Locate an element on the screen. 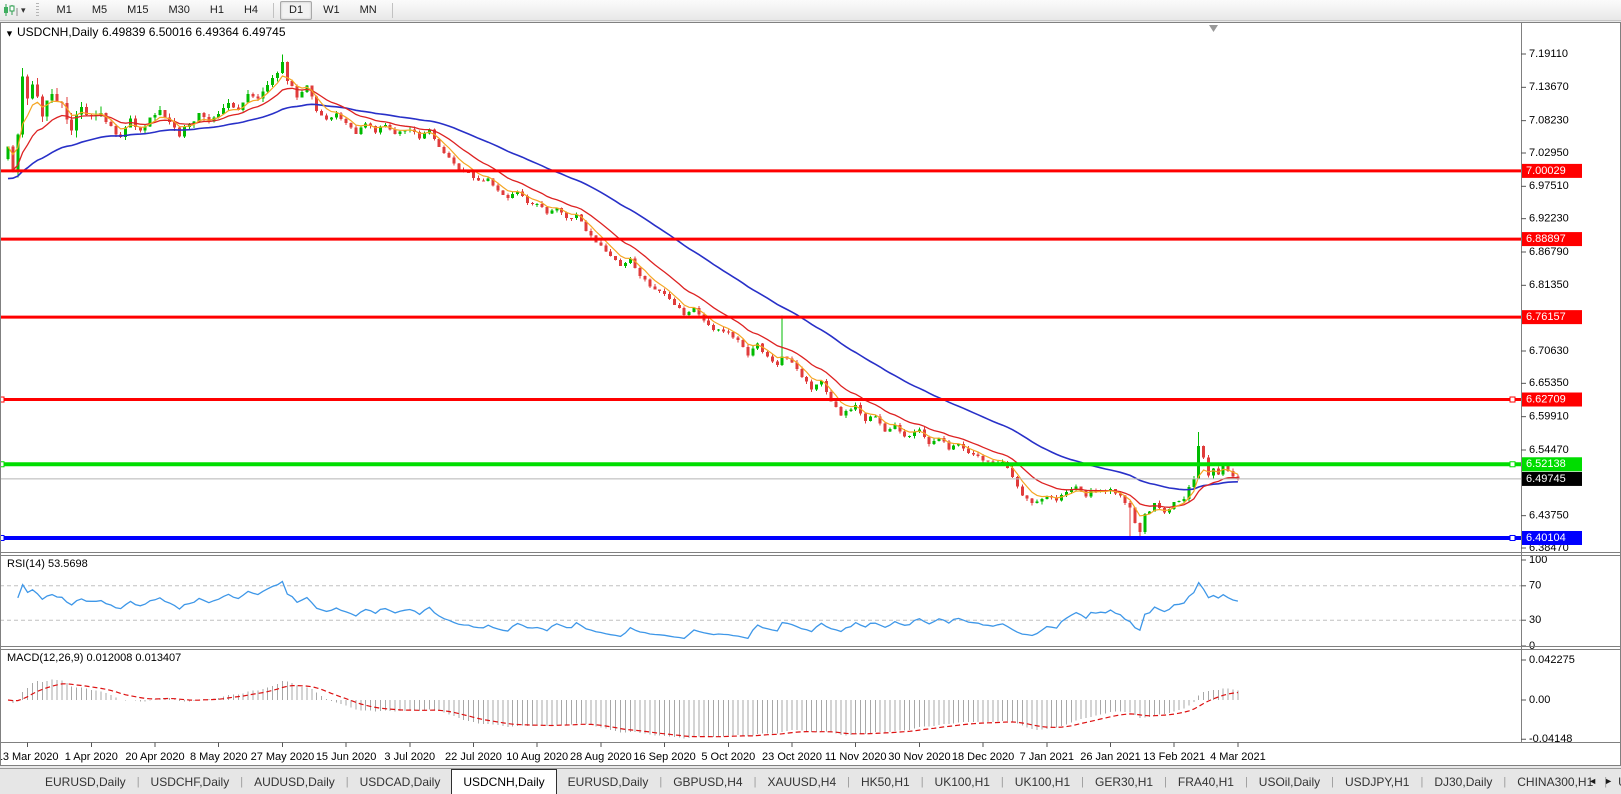  price-axis-label: 7.02950 is located at coordinates (1549, 153).